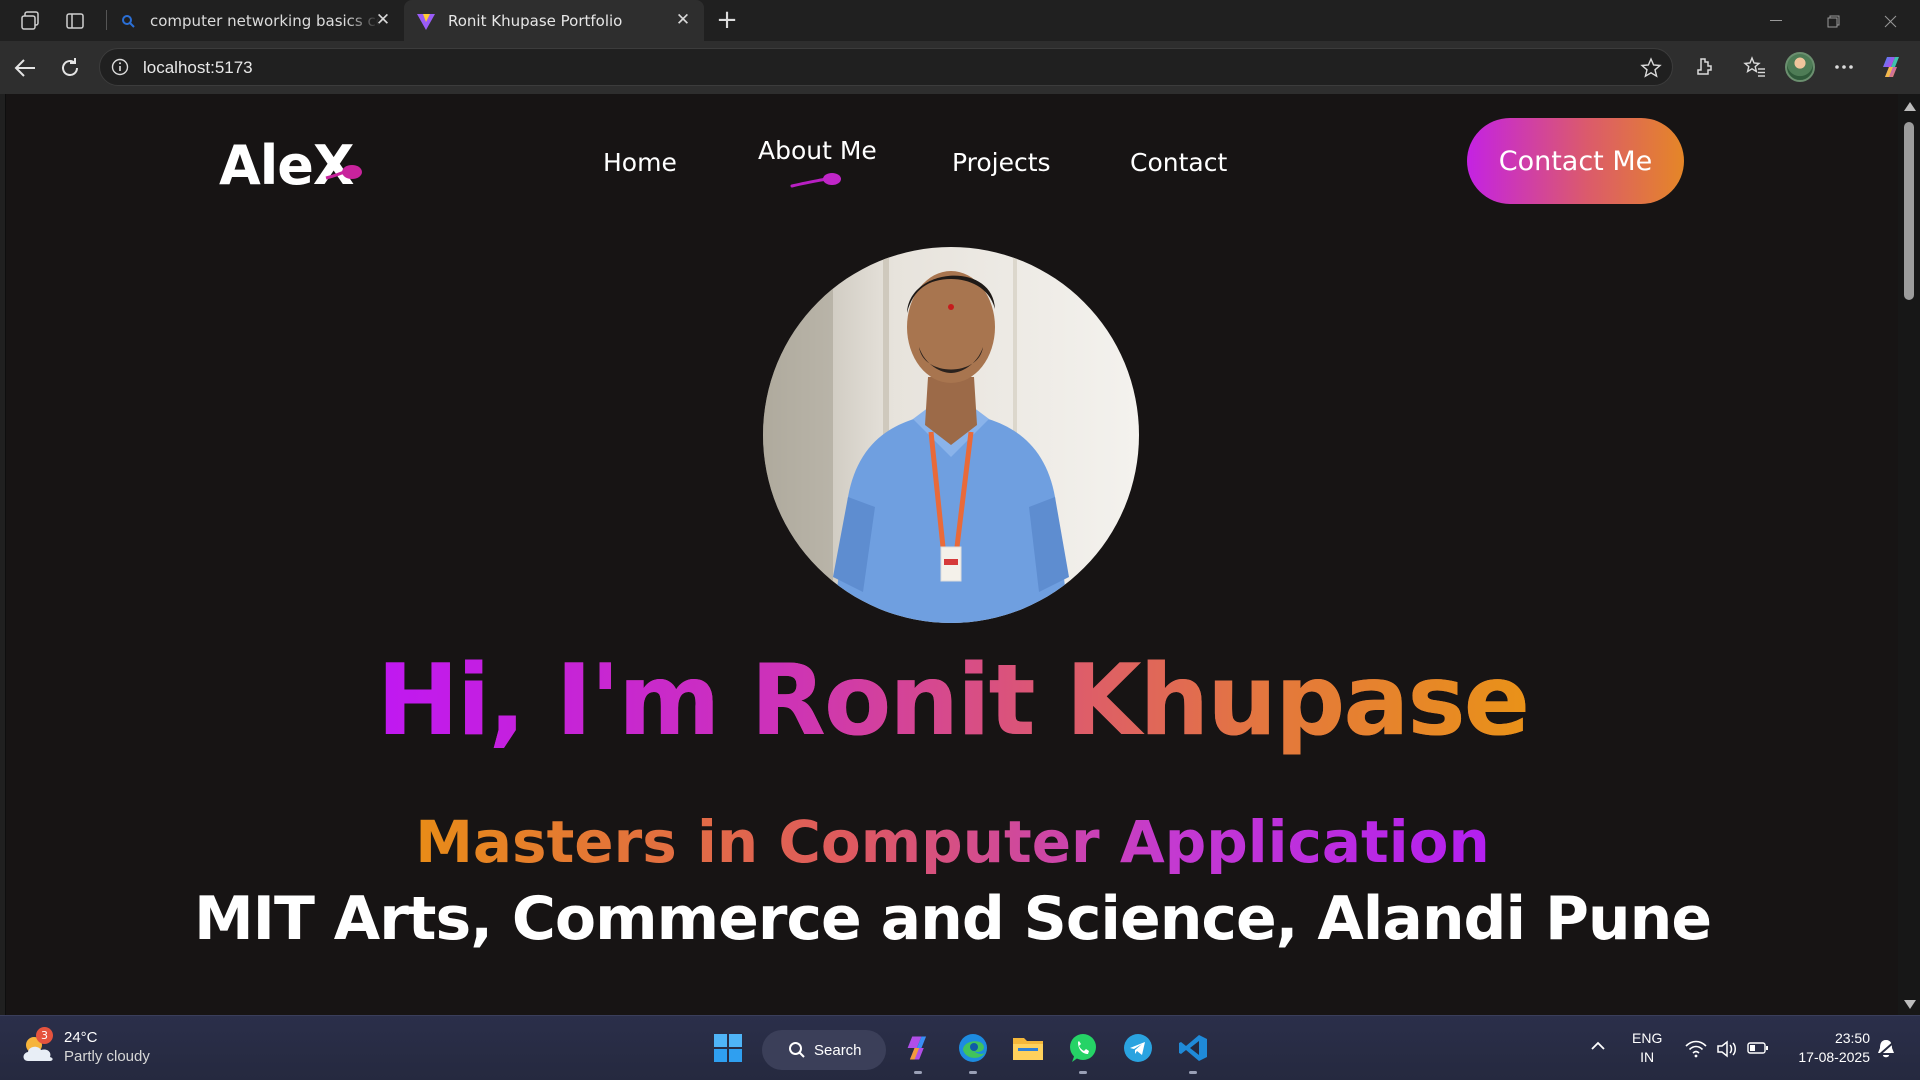 This screenshot has width=1920, height=1080. I want to click on language-indicator: ENG IN, so click(1647, 1054).